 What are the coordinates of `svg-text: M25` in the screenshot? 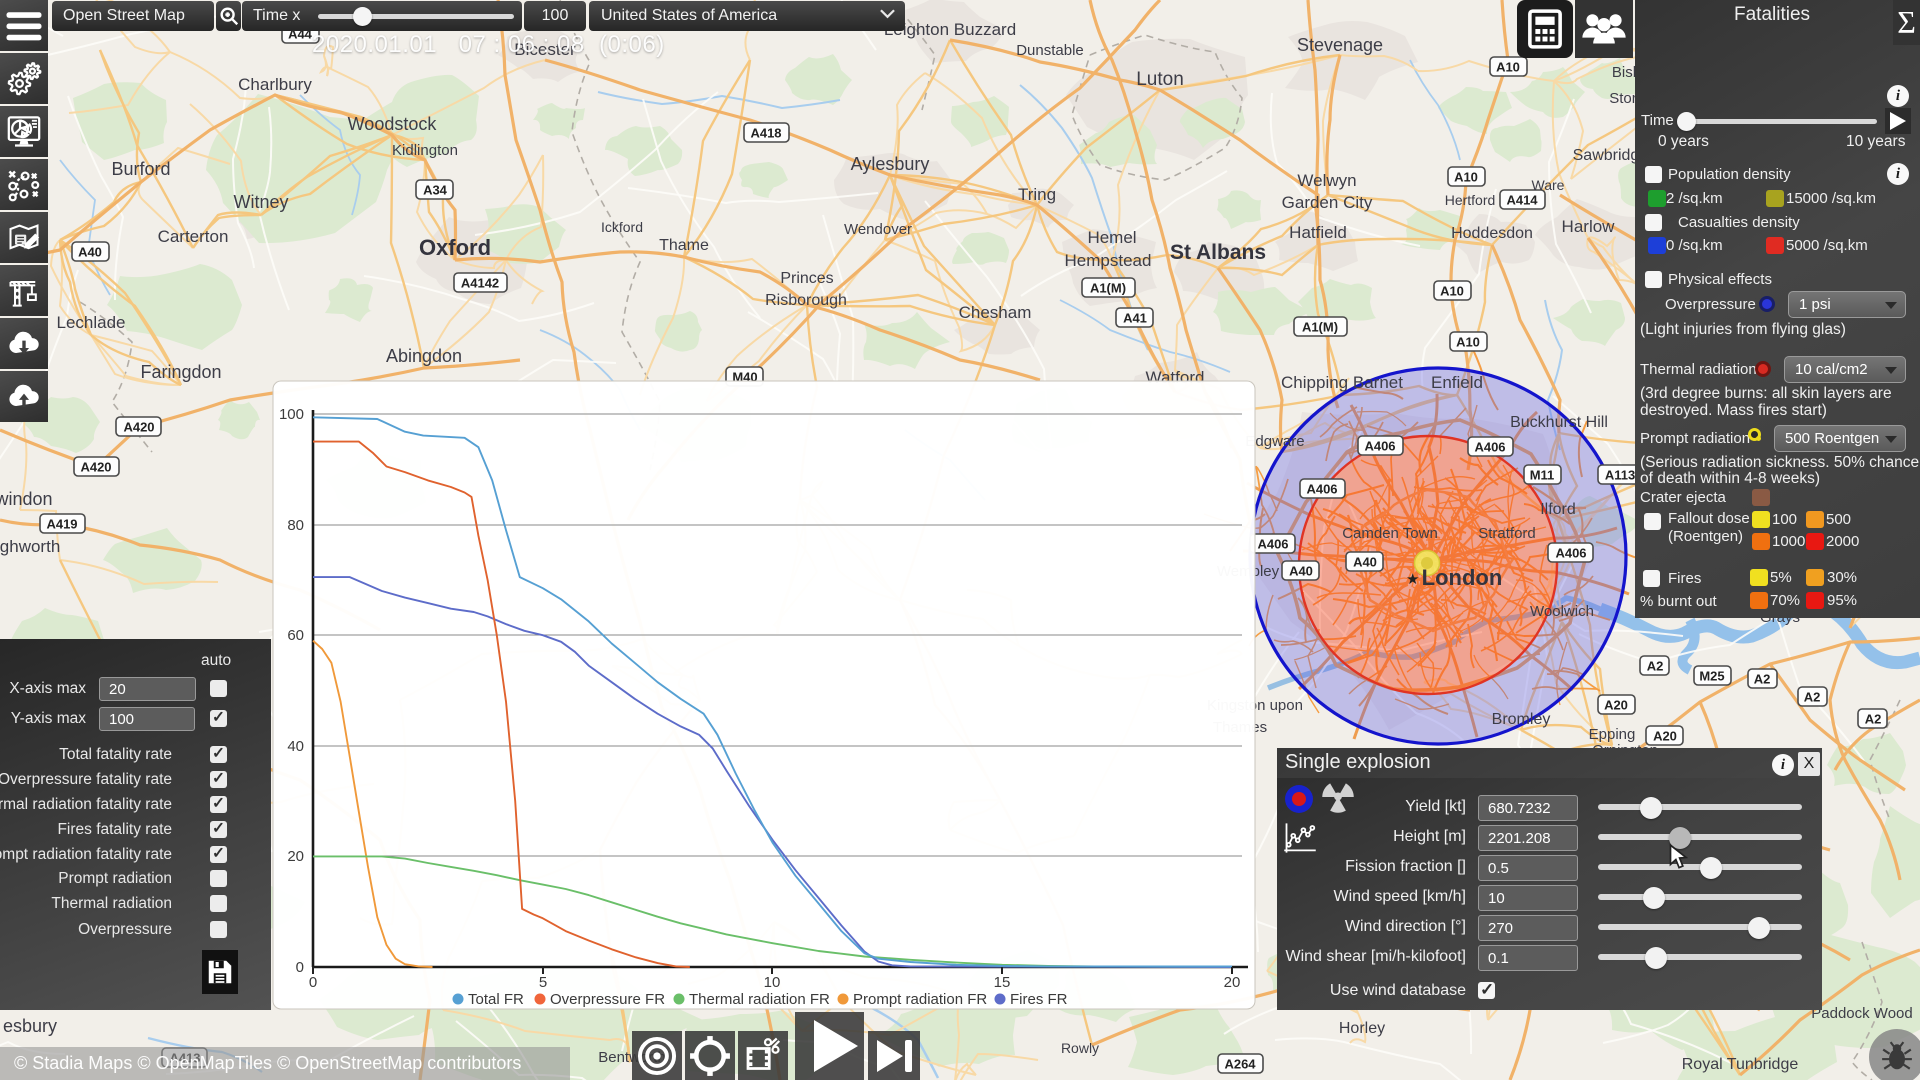 It's located at (1711, 676).